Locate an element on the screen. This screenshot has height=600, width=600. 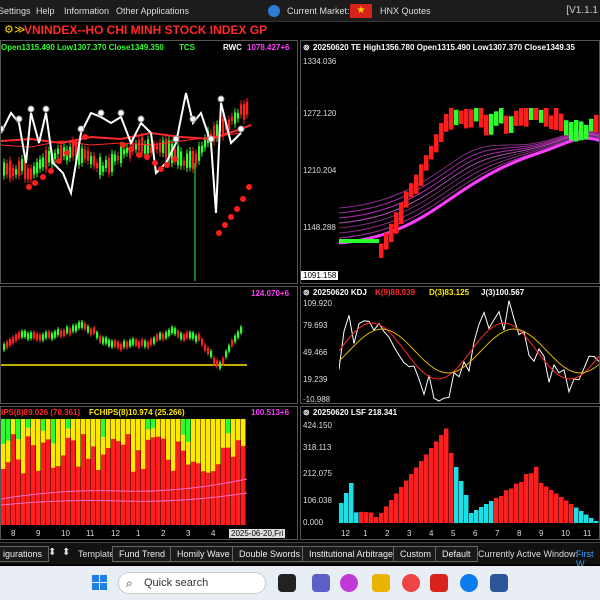
institutional-arbitrage-tab: Institutional Arbitrage is located at coordinates (351, 554).